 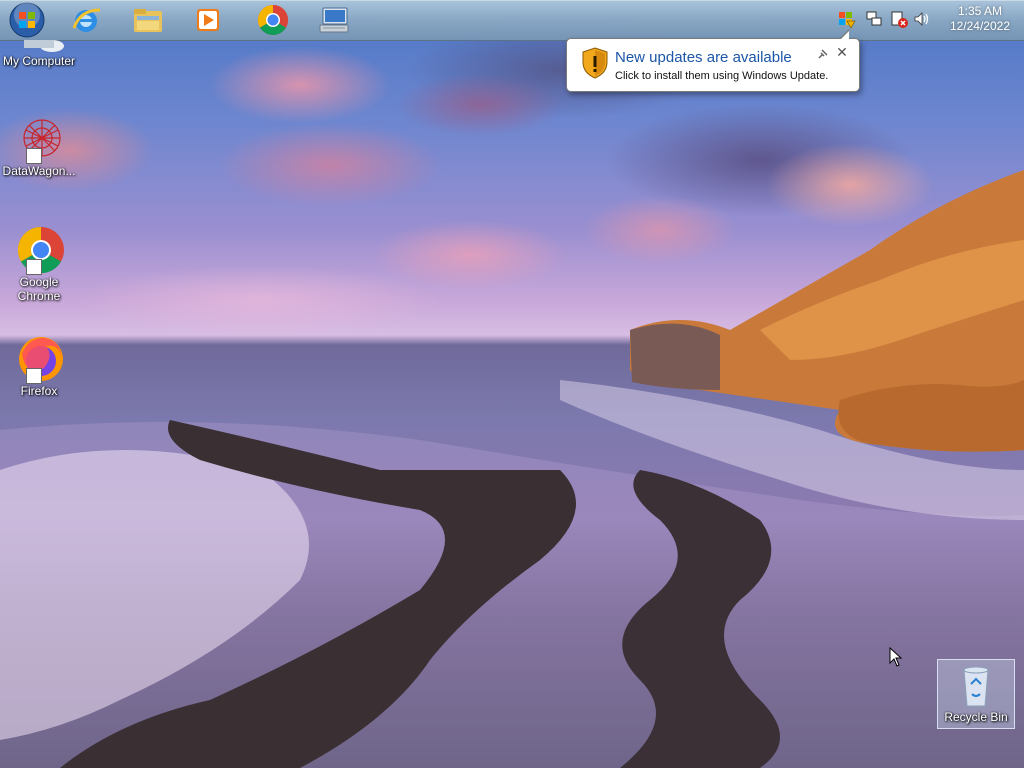 What do you see at coordinates (703, 57) in the screenshot?
I see `notification-title: New updates are available` at bounding box center [703, 57].